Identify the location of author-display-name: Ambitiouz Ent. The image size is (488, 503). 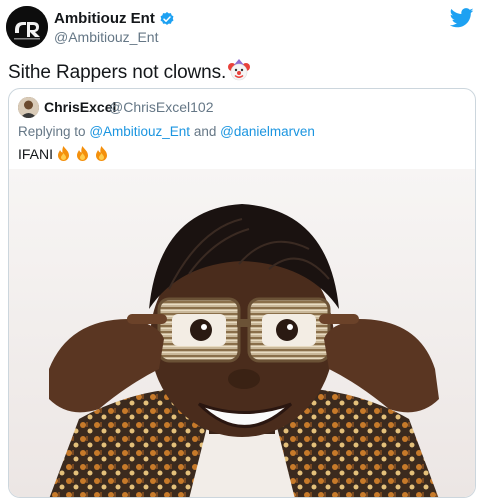
(104, 18).